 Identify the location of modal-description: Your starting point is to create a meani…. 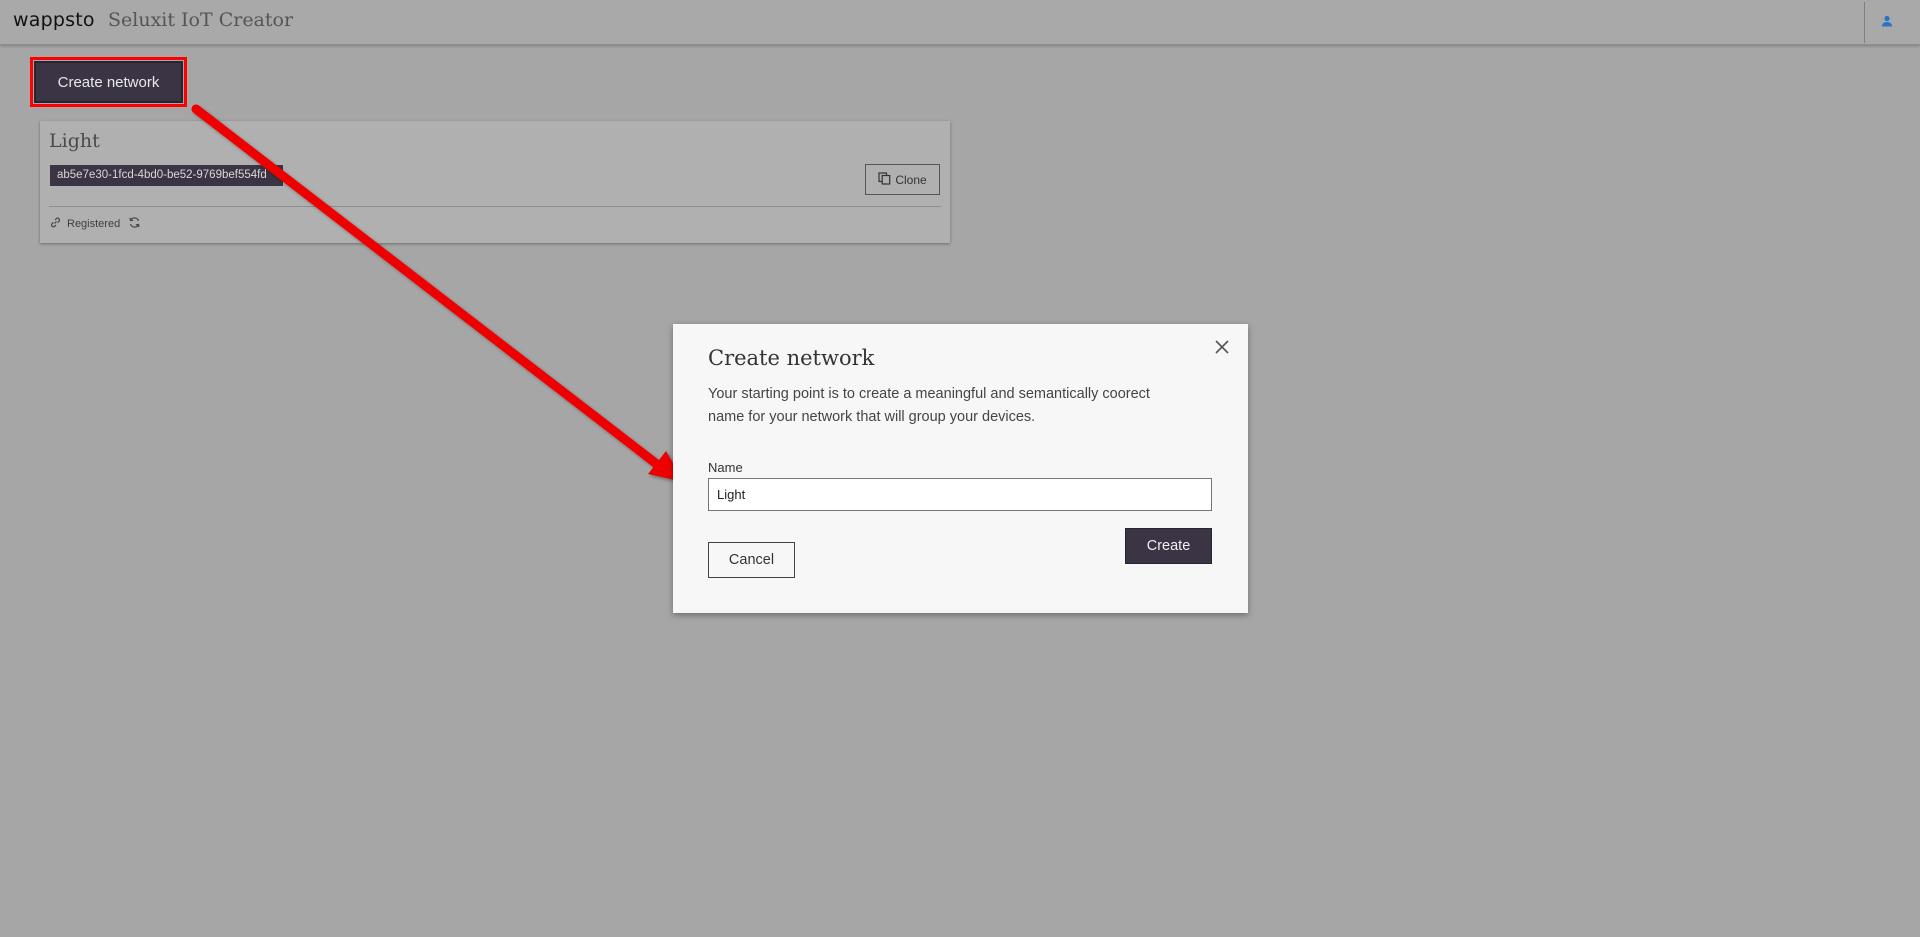
(929, 405).